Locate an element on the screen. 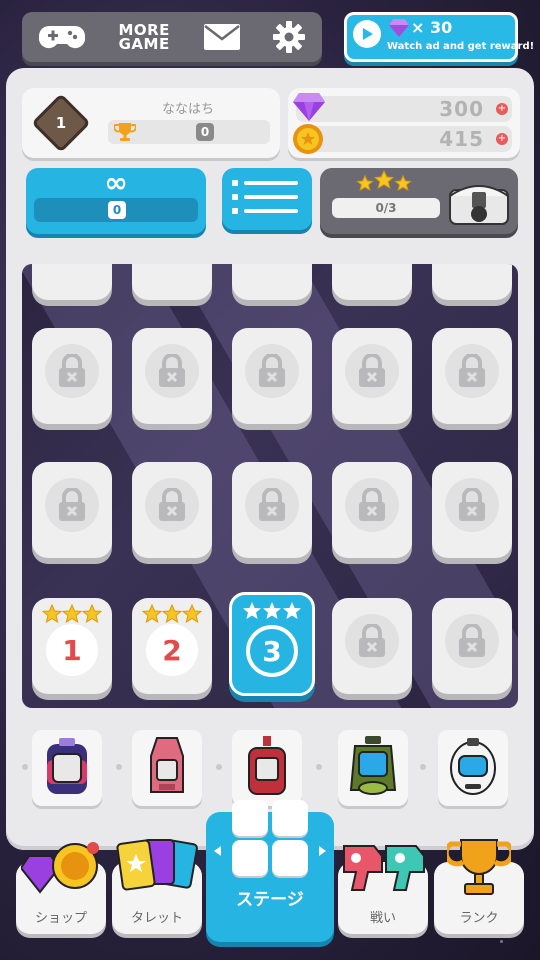  cards-icon is located at coordinates (157, 866).